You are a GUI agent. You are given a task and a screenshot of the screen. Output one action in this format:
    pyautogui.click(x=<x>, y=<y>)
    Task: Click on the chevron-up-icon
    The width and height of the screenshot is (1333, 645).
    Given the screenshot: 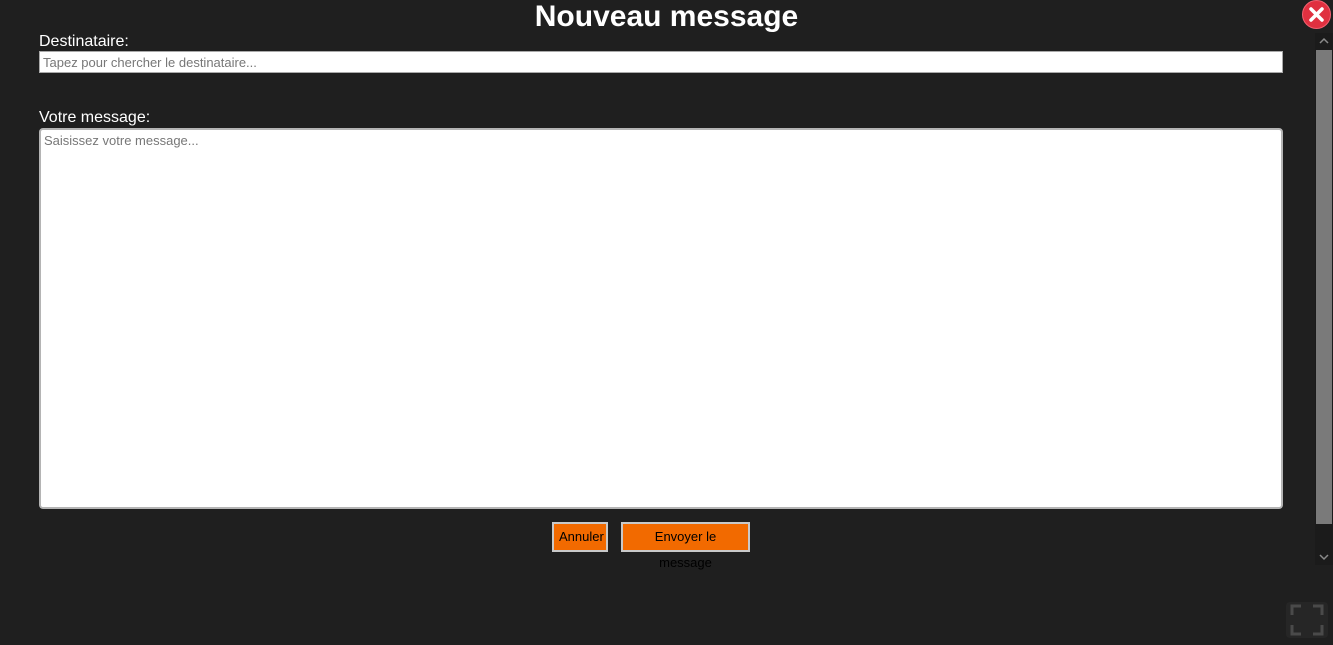 What is the action you would take?
    pyautogui.click(x=1324, y=41)
    